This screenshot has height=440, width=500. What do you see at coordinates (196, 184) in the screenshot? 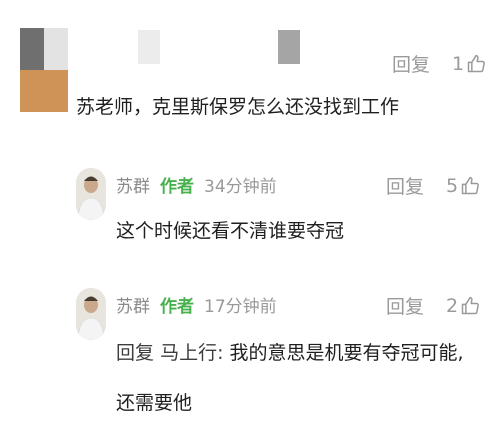
I see `reply-author-line: 苏群 作者 34分钟前` at bounding box center [196, 184].